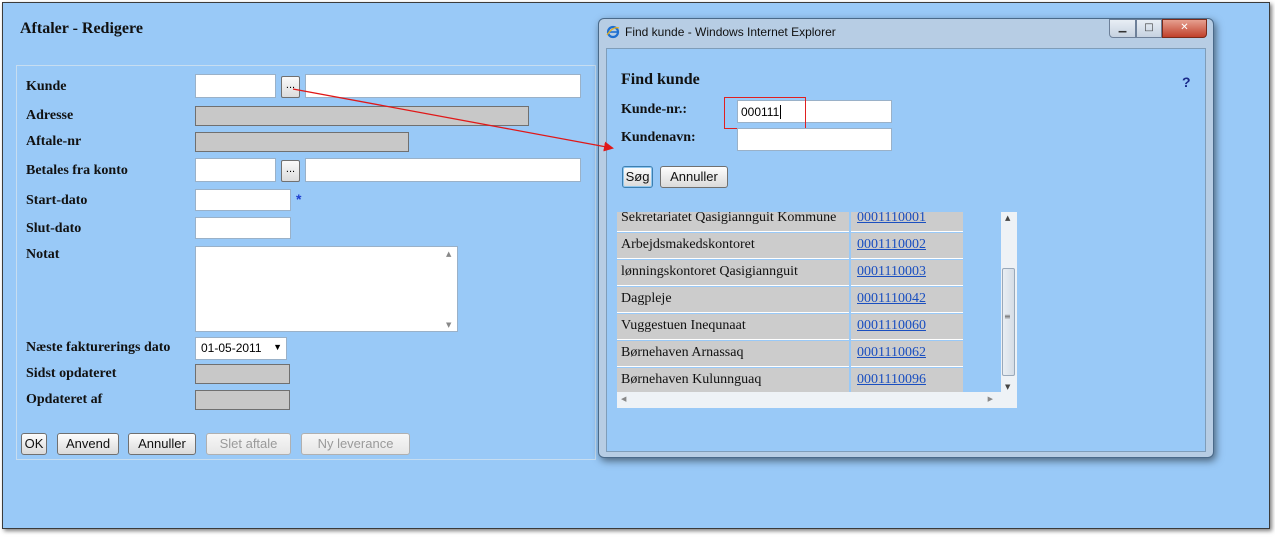 The width and height of the screenshot is (1275, 537). What do you see at coordinates (355, 444) in the screenshot?
I see `ny-leverance-button: Ny leverance` at bounding box center [355, 444].